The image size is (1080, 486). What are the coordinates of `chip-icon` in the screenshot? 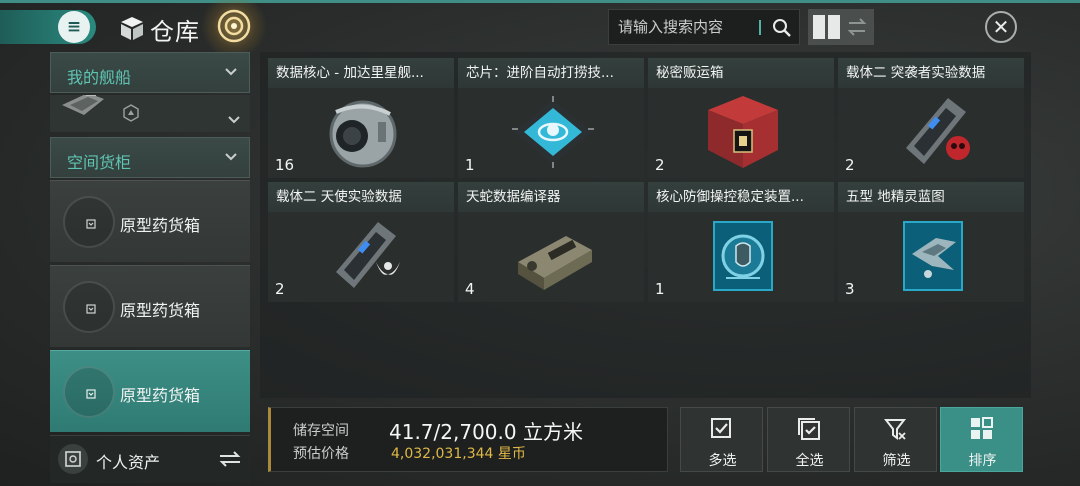 It's located at (553, 132).